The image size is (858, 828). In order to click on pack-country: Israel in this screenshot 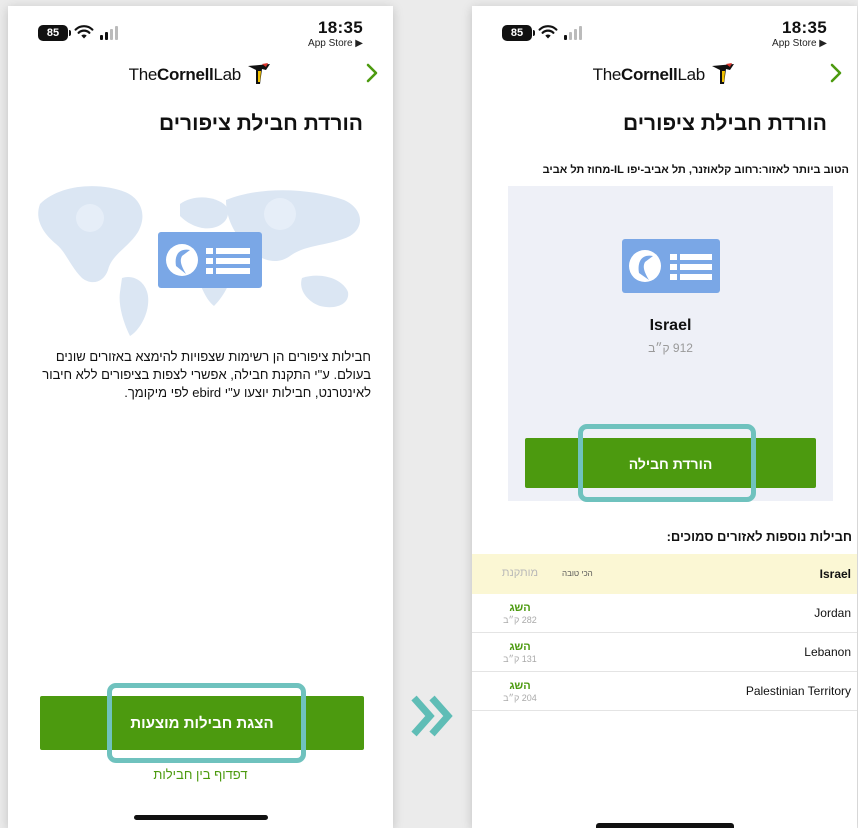, I will do `click(835, 574)`.